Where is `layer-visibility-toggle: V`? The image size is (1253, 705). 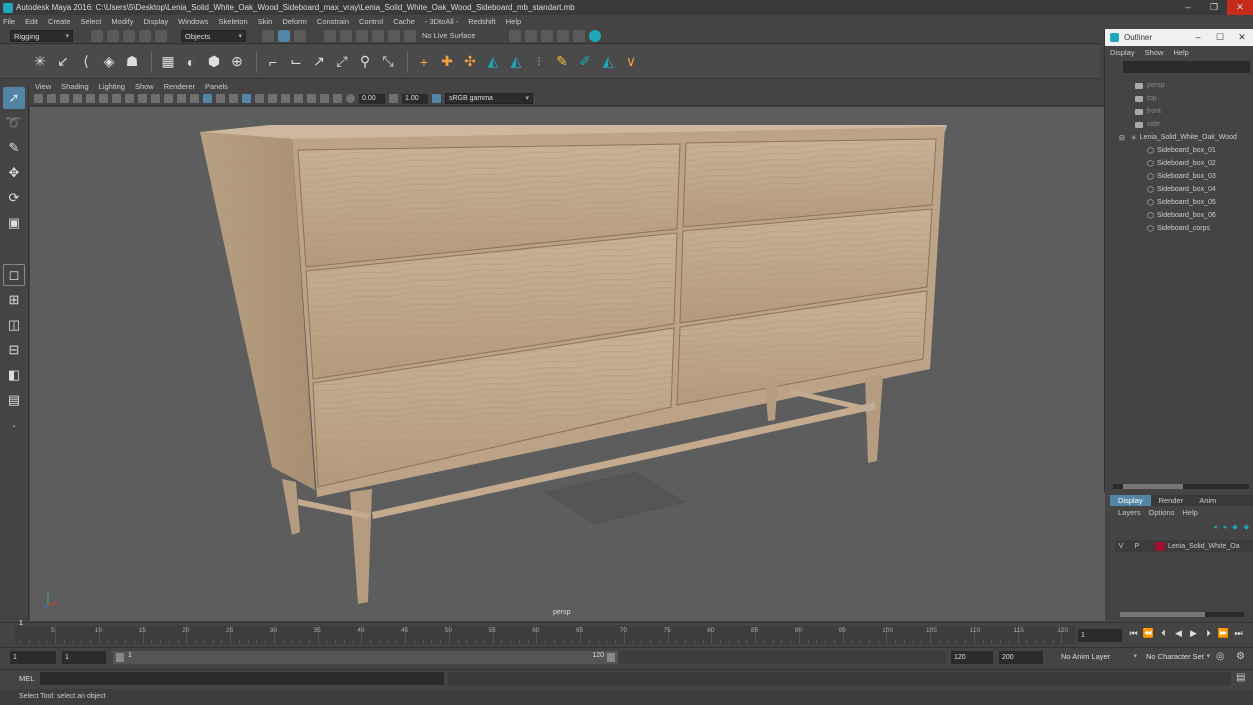
layer-visibility-toggle: V is located at coordinates (1121, 546).